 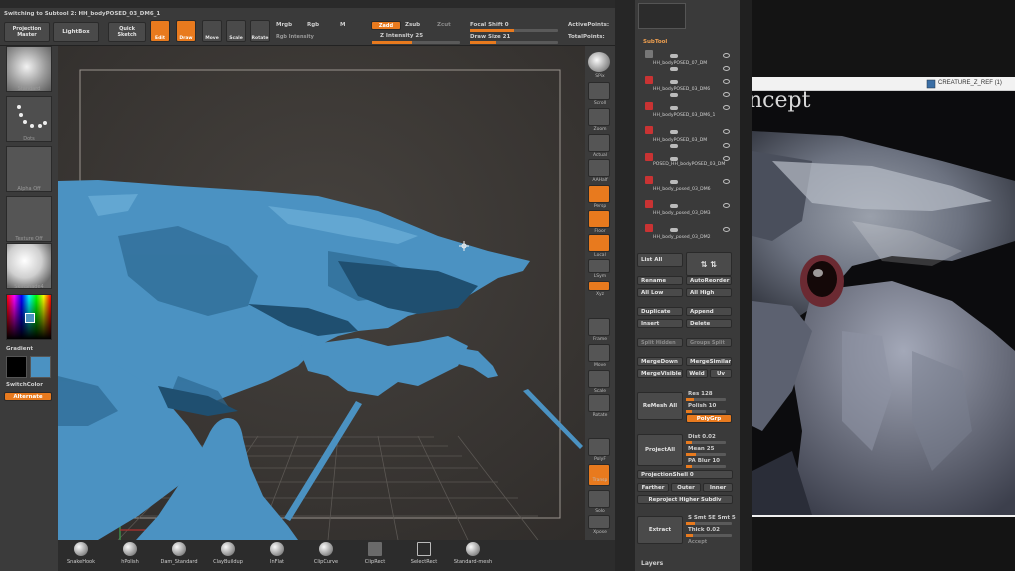 I want to click on append-button: Append, so click(x=709, y=311).